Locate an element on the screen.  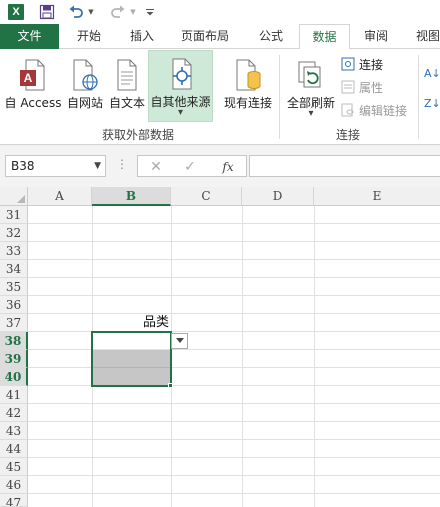
sort-a-to-z-label: A↓ is located at coordinates (432, 73).